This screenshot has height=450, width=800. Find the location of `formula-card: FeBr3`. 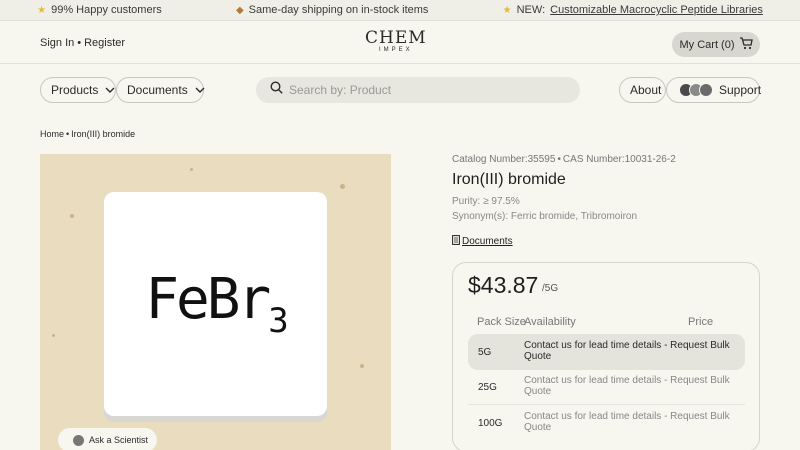

formula-card: FeBr3 is located at coordinates (215, 304).